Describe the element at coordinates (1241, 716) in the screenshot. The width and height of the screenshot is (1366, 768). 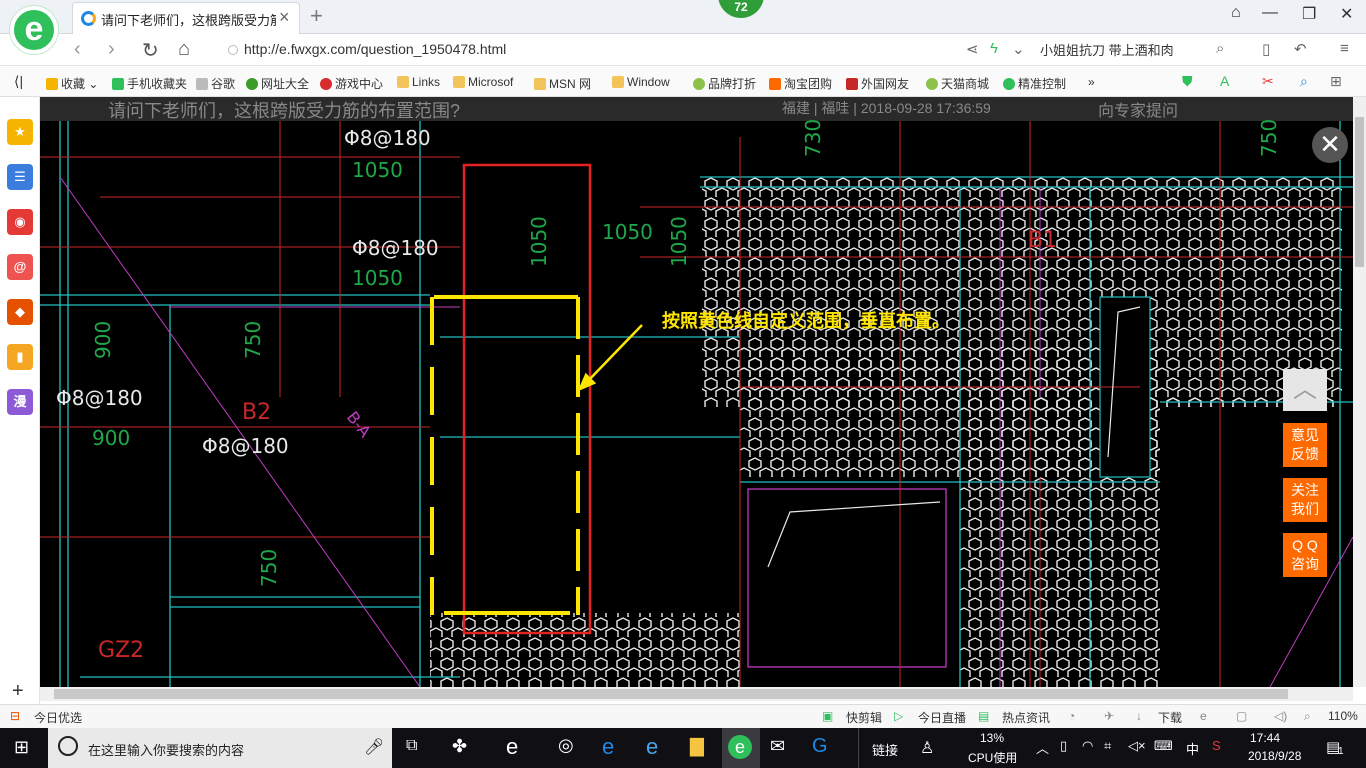
I see `window-icon: ▢` at that location.